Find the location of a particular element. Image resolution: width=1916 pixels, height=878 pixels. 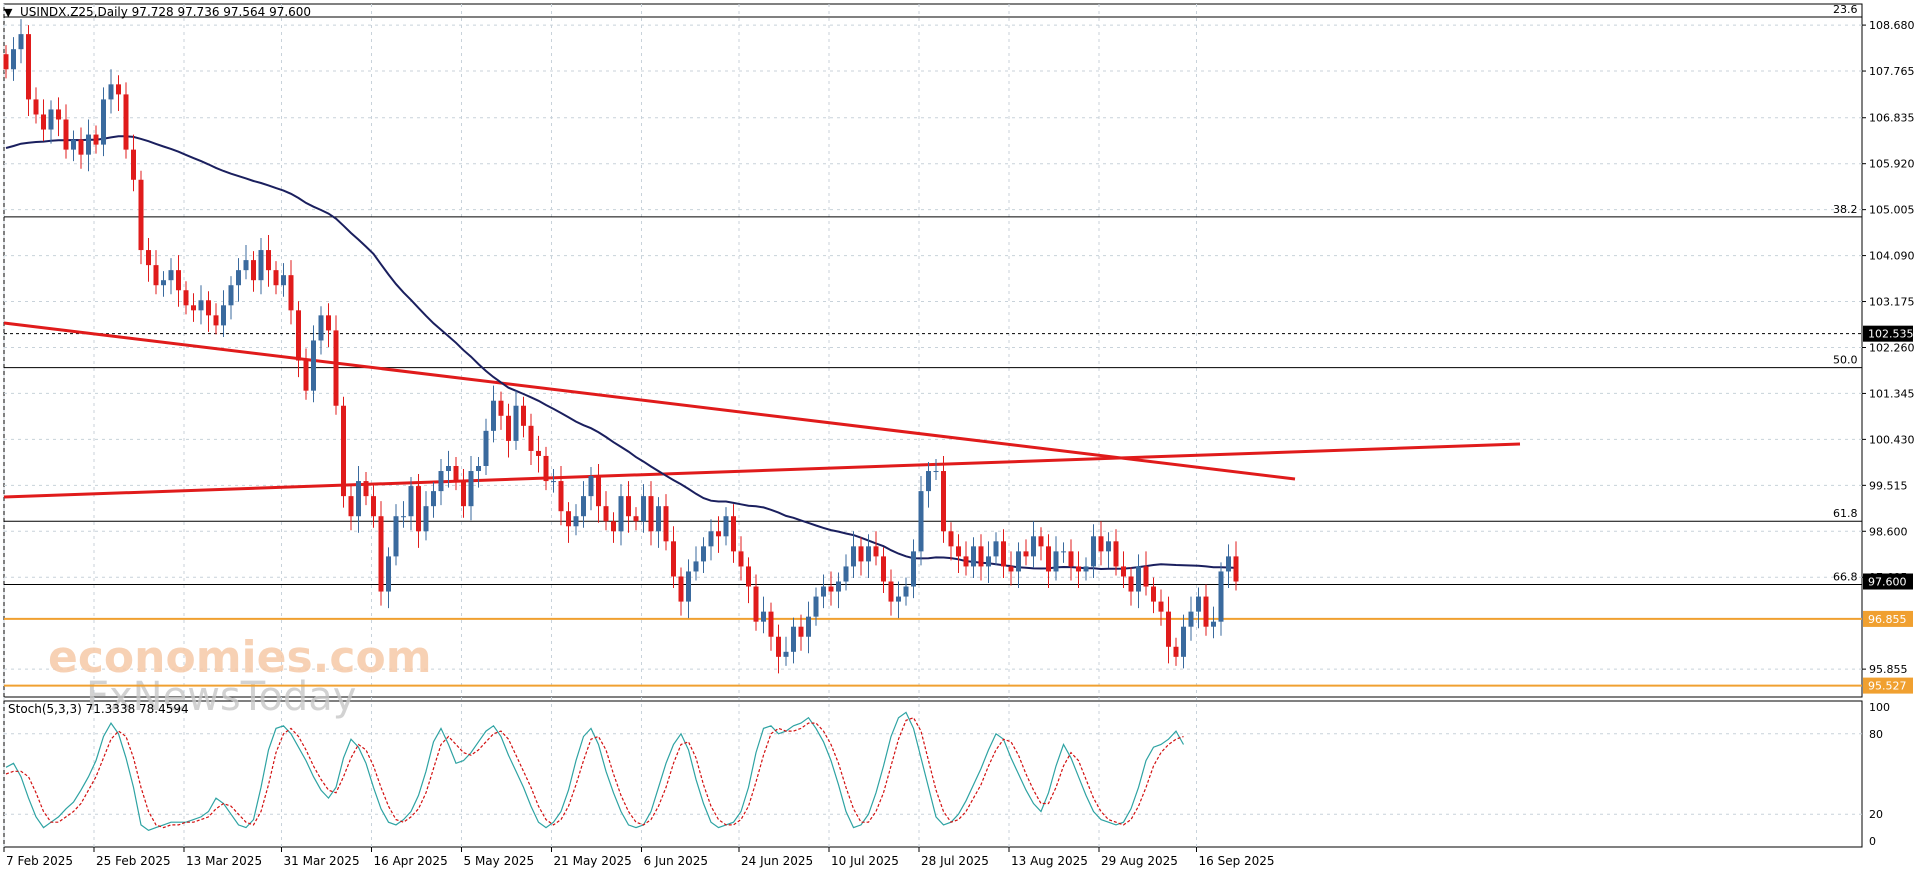

y-tick-label: 107.765 is located at coordinates (1892, 71).